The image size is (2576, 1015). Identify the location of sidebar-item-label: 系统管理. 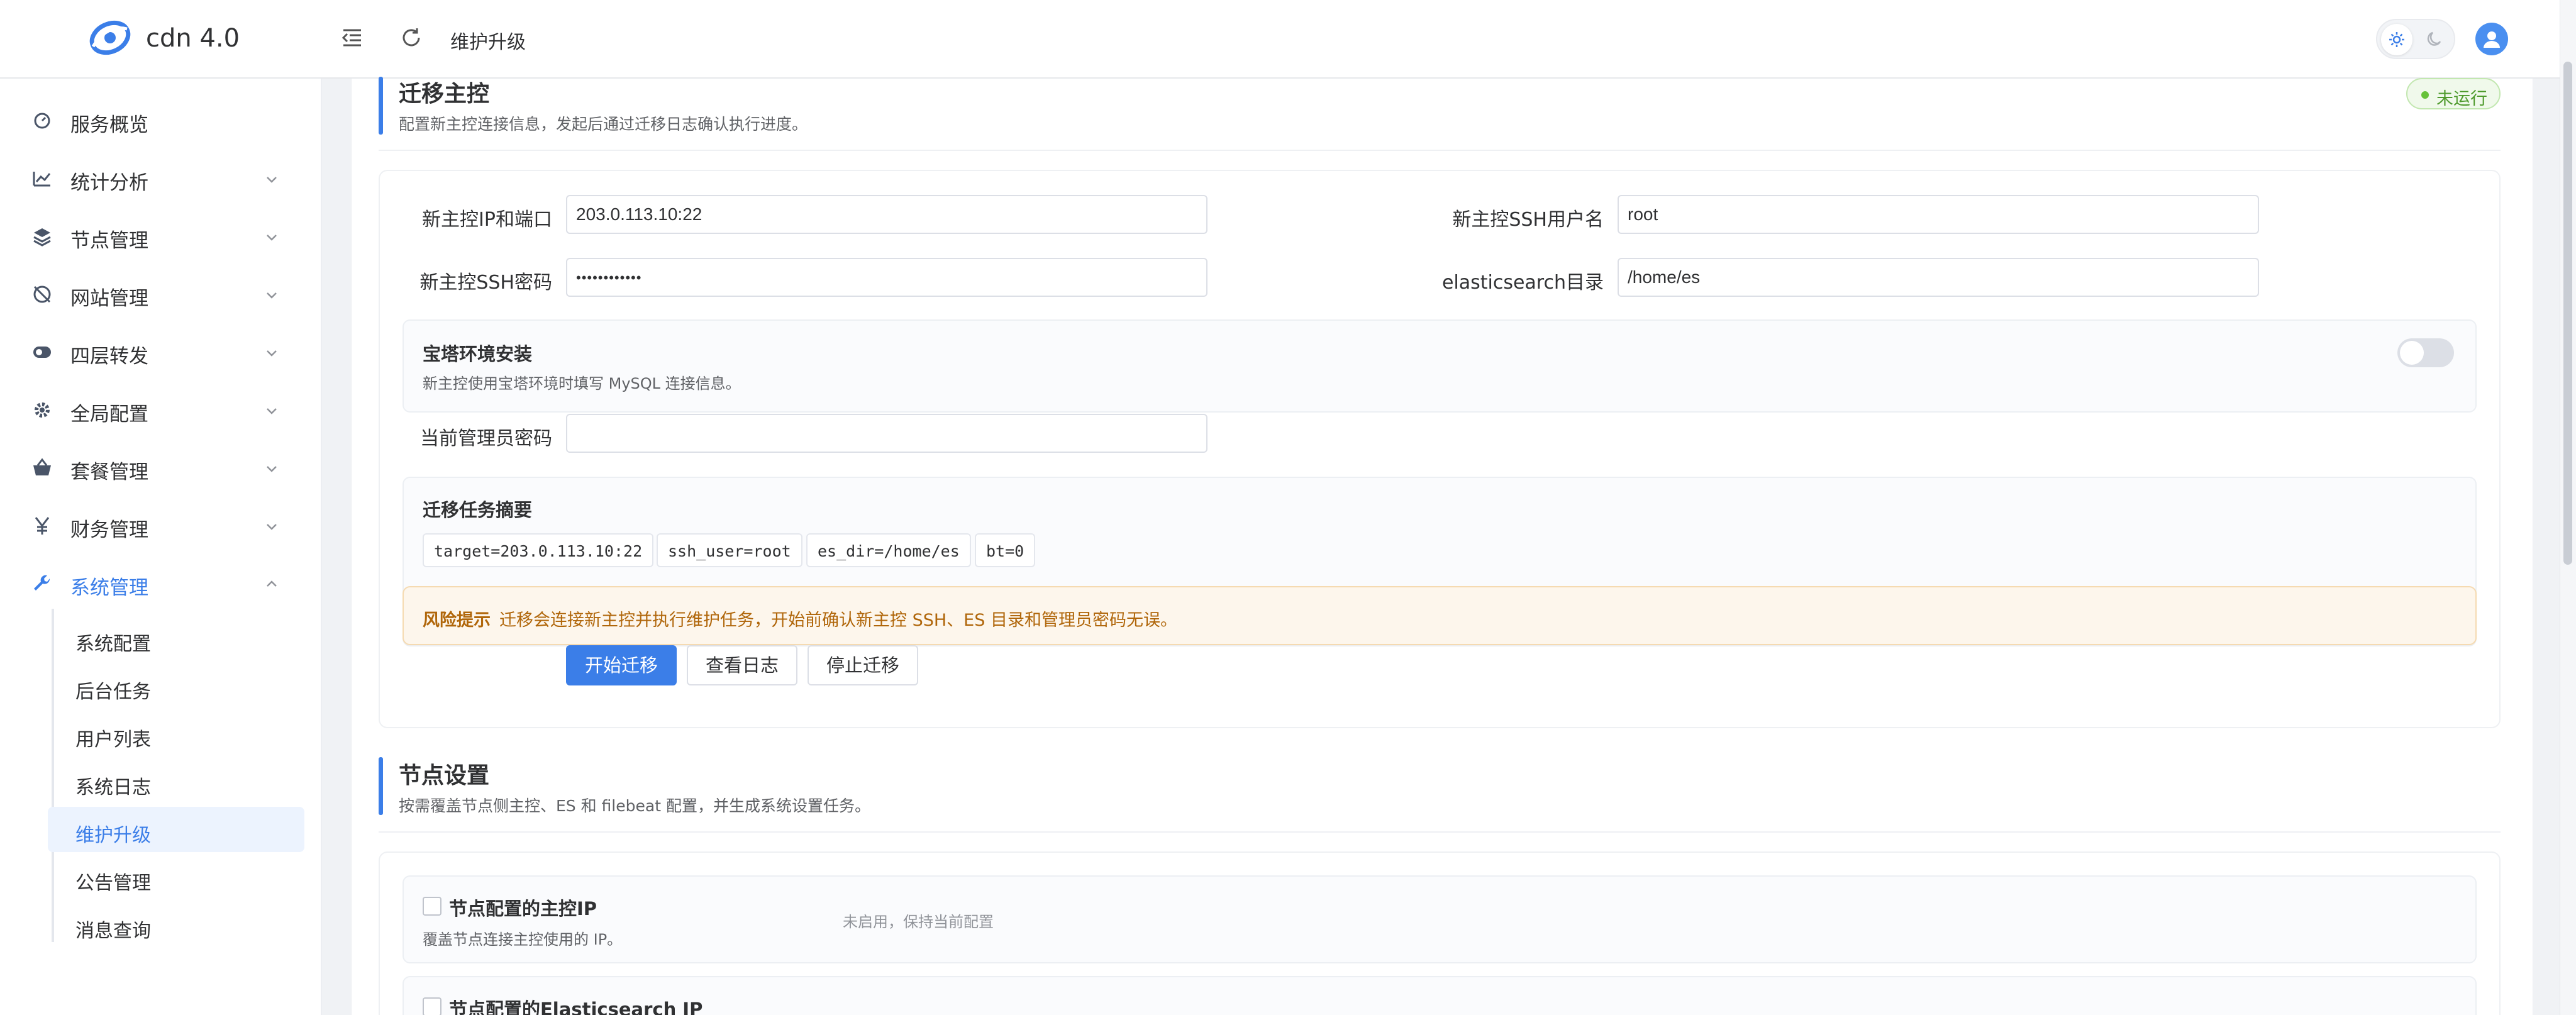
(109, 588).